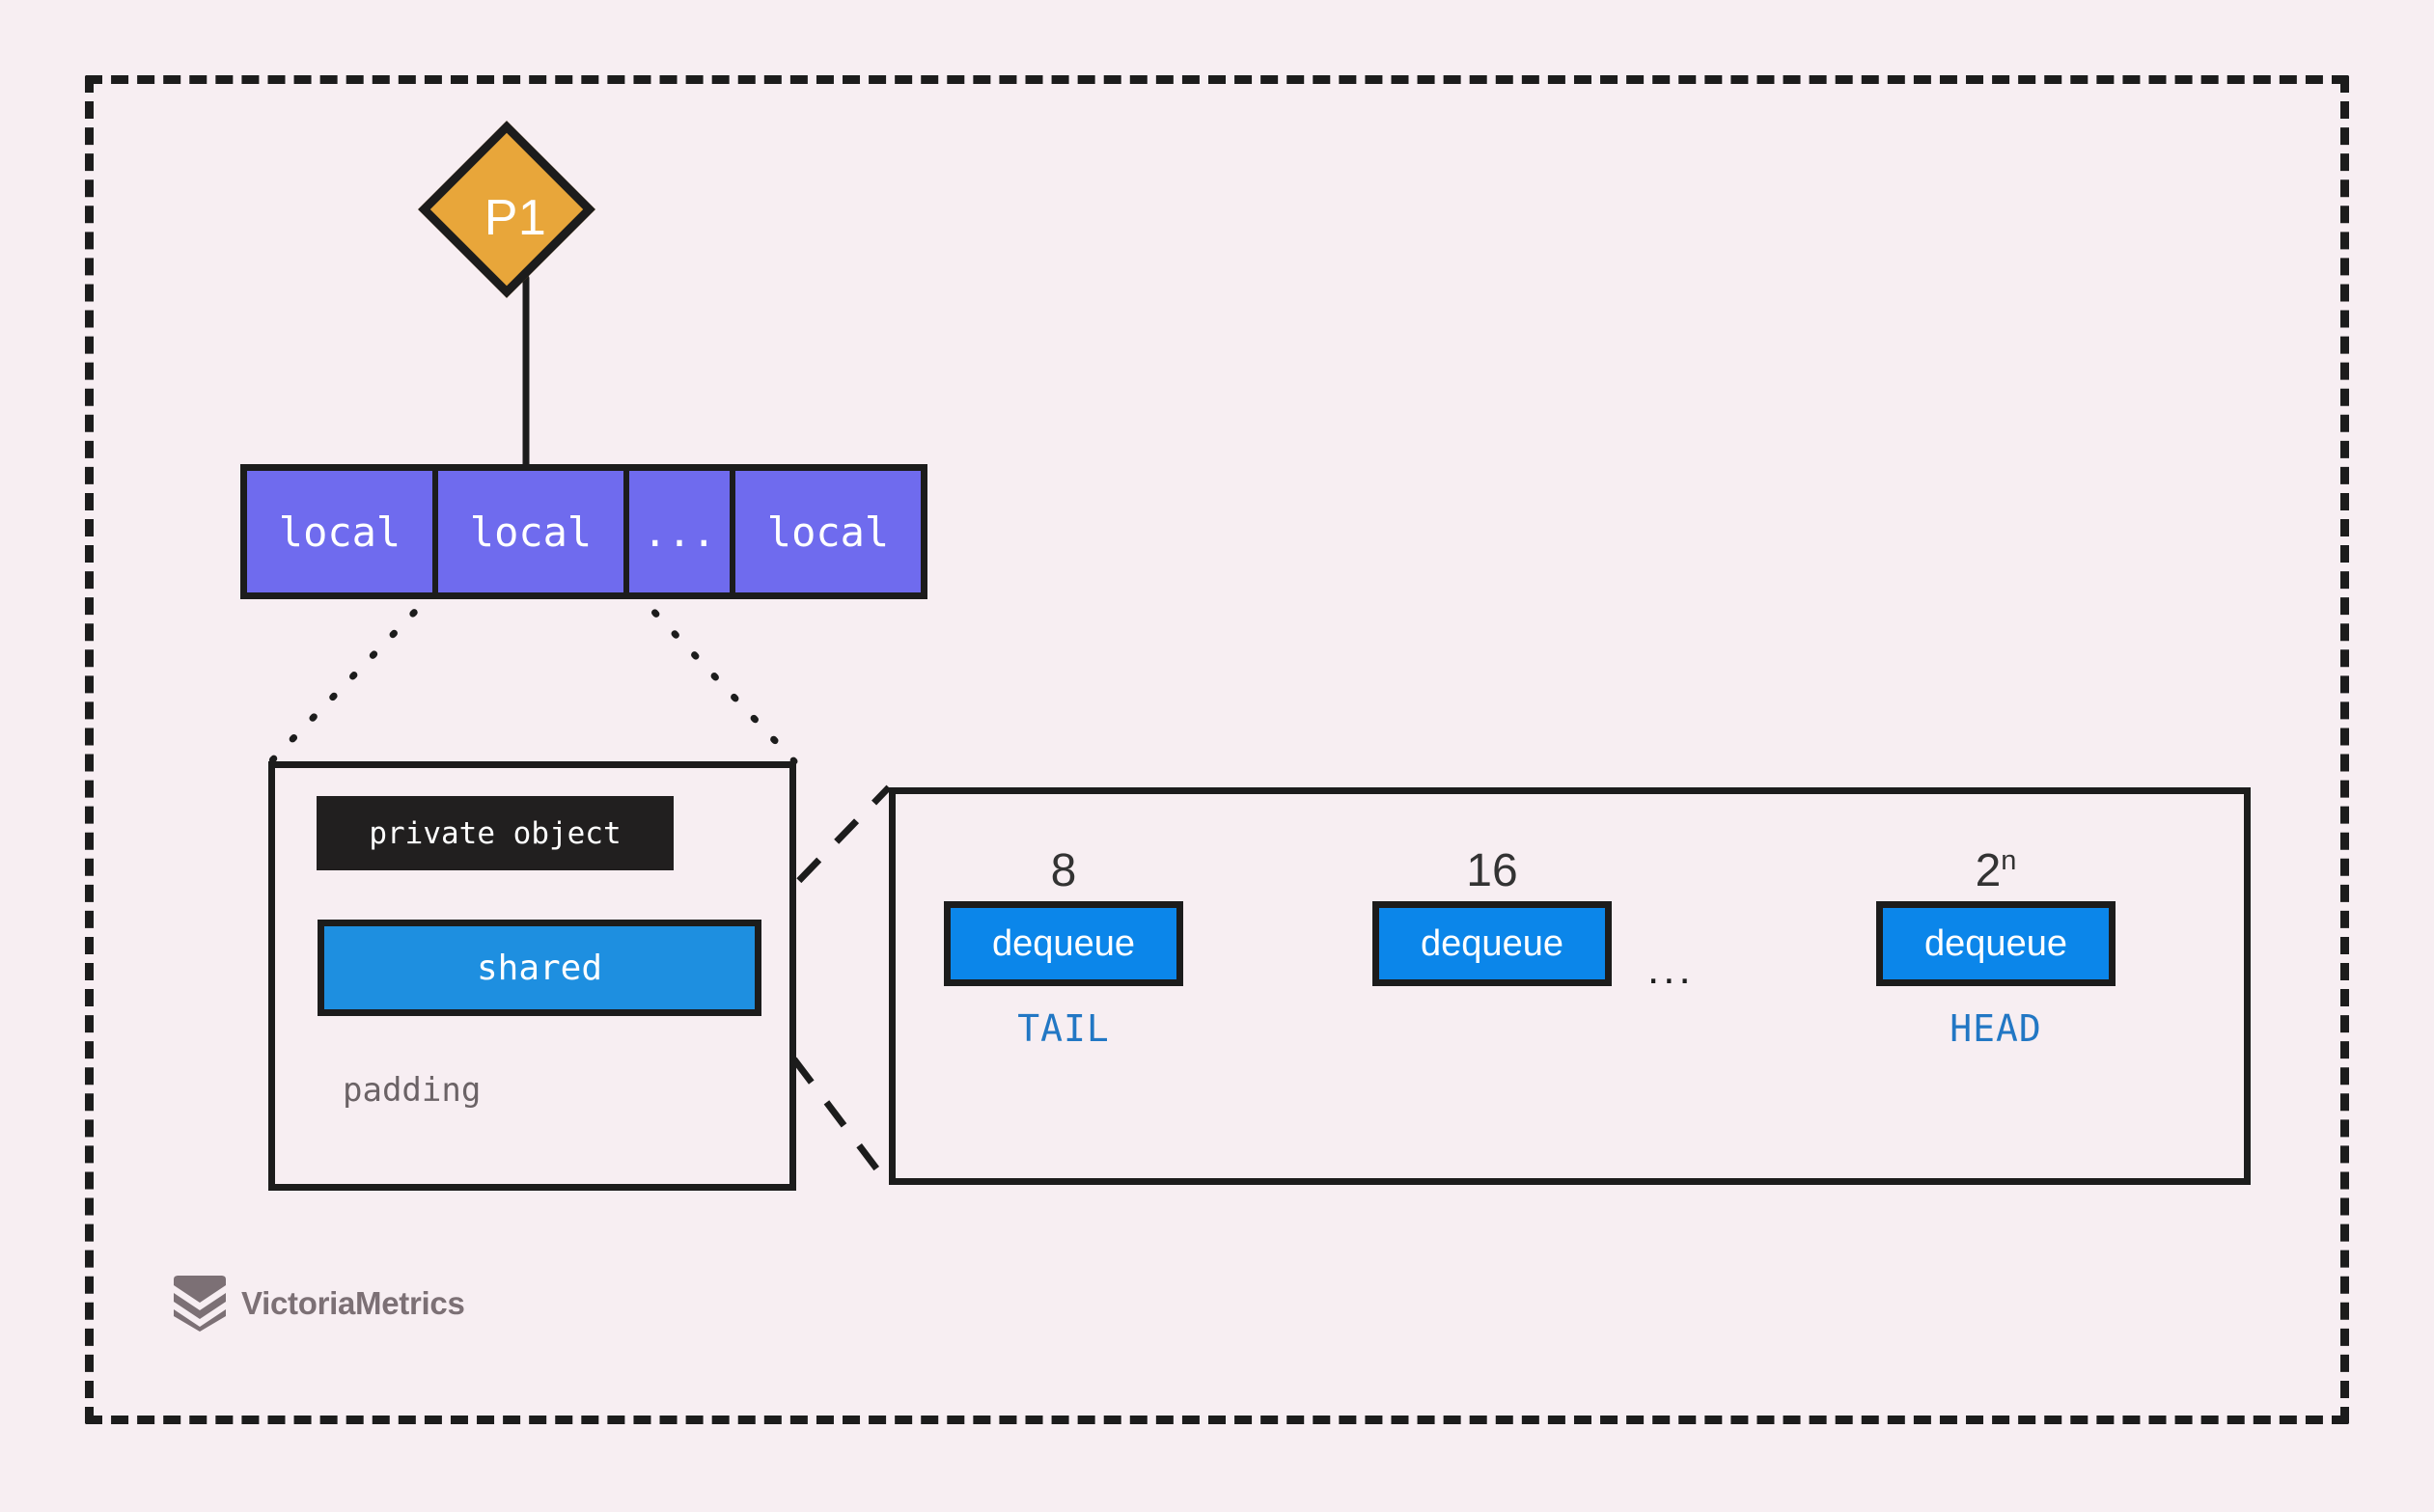 The image size is (2434, 1512). I want to click on dequeue-capacity-label: 16, so click(1492, 870).